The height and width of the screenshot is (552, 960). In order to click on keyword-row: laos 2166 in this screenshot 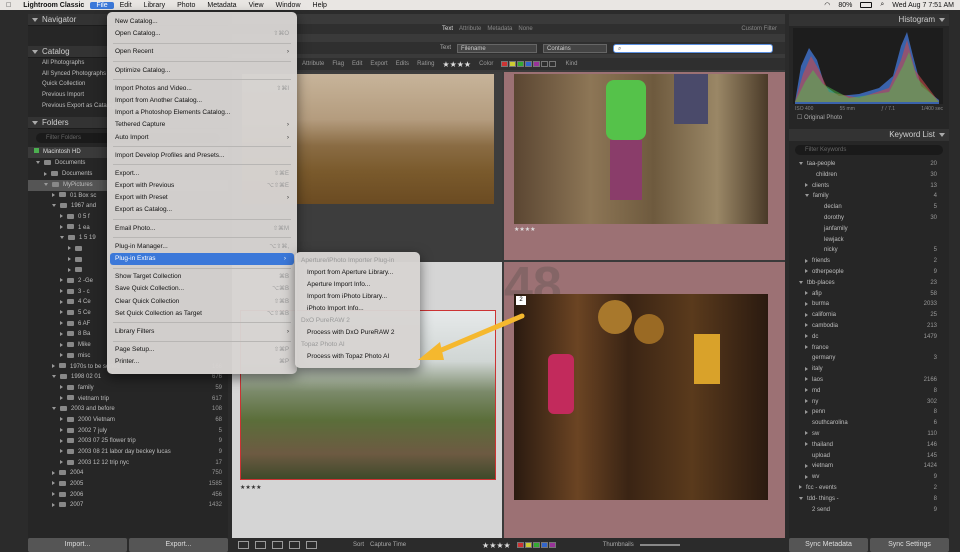, I will do `click(869, 380)`.